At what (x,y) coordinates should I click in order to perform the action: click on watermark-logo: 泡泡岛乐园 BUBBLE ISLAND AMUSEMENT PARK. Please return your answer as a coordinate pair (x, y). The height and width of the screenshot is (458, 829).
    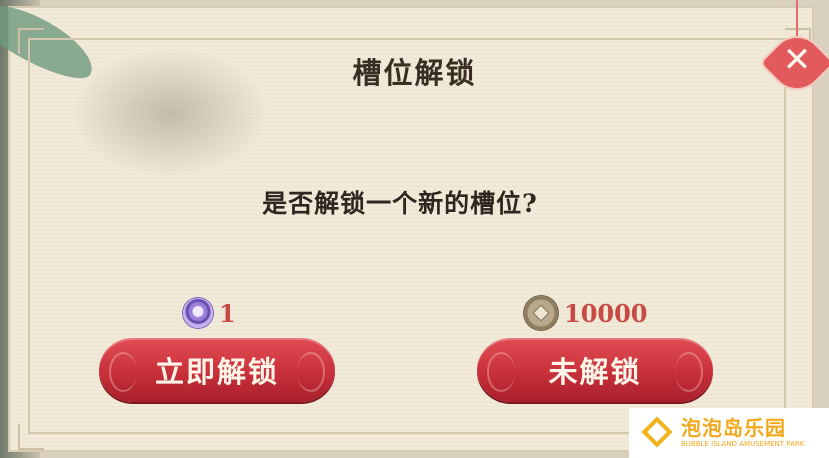
    Looking at the image, I should click on (729, 433).